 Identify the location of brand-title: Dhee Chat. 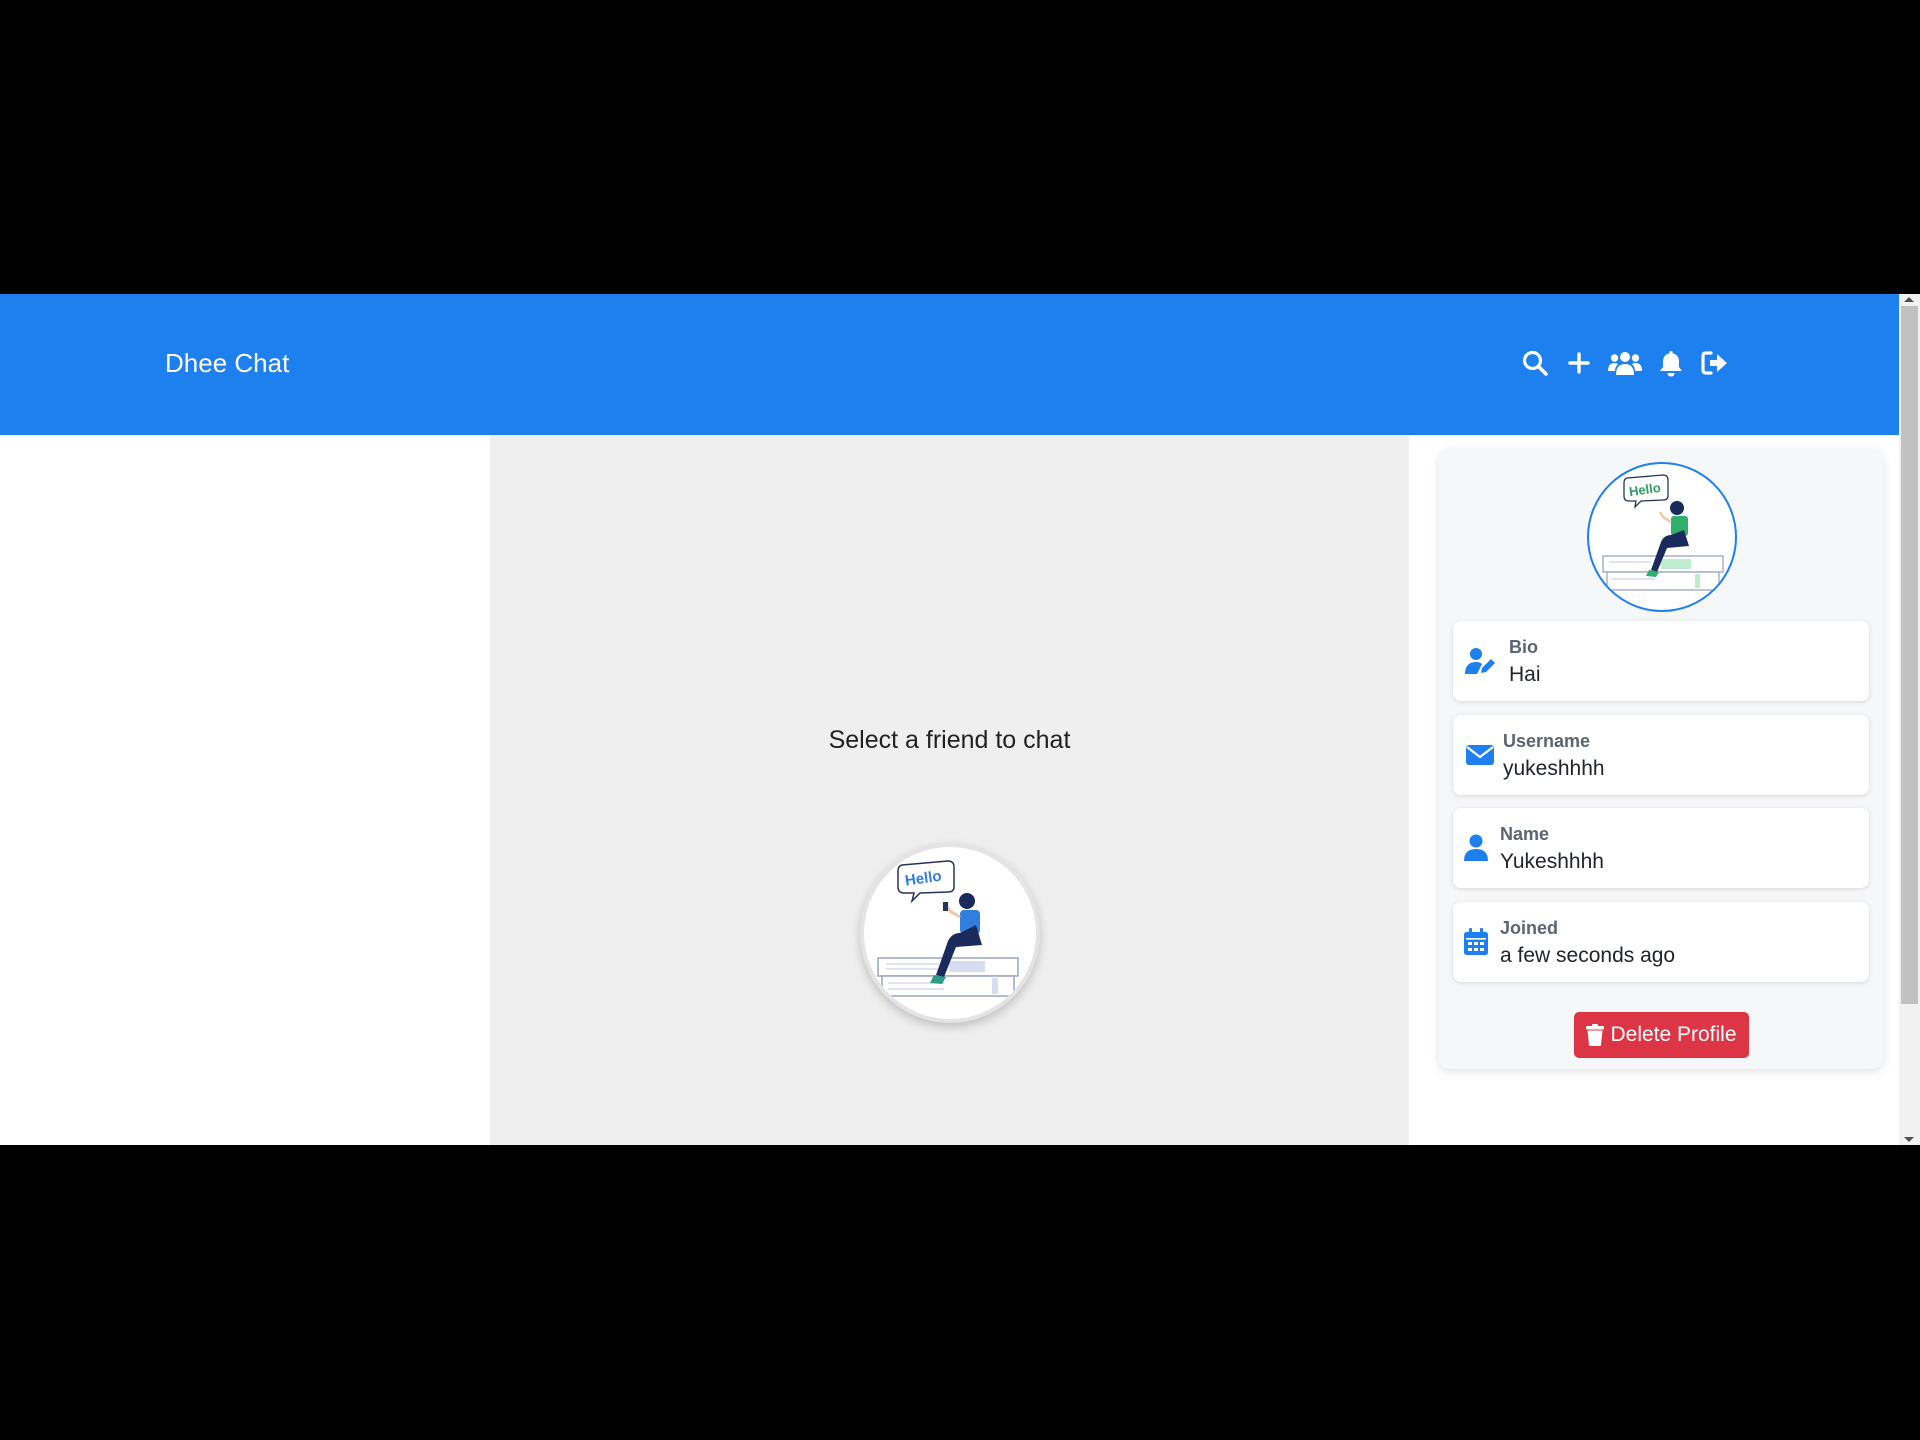
(227, 363).